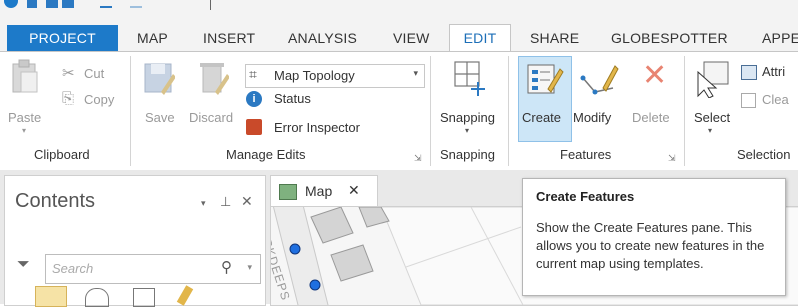 The image size is (798, 307). What do you see at coordinates (713, 101) in the screenshot?
I see `select-button: Select ▾` at bounding box center [713, 101].